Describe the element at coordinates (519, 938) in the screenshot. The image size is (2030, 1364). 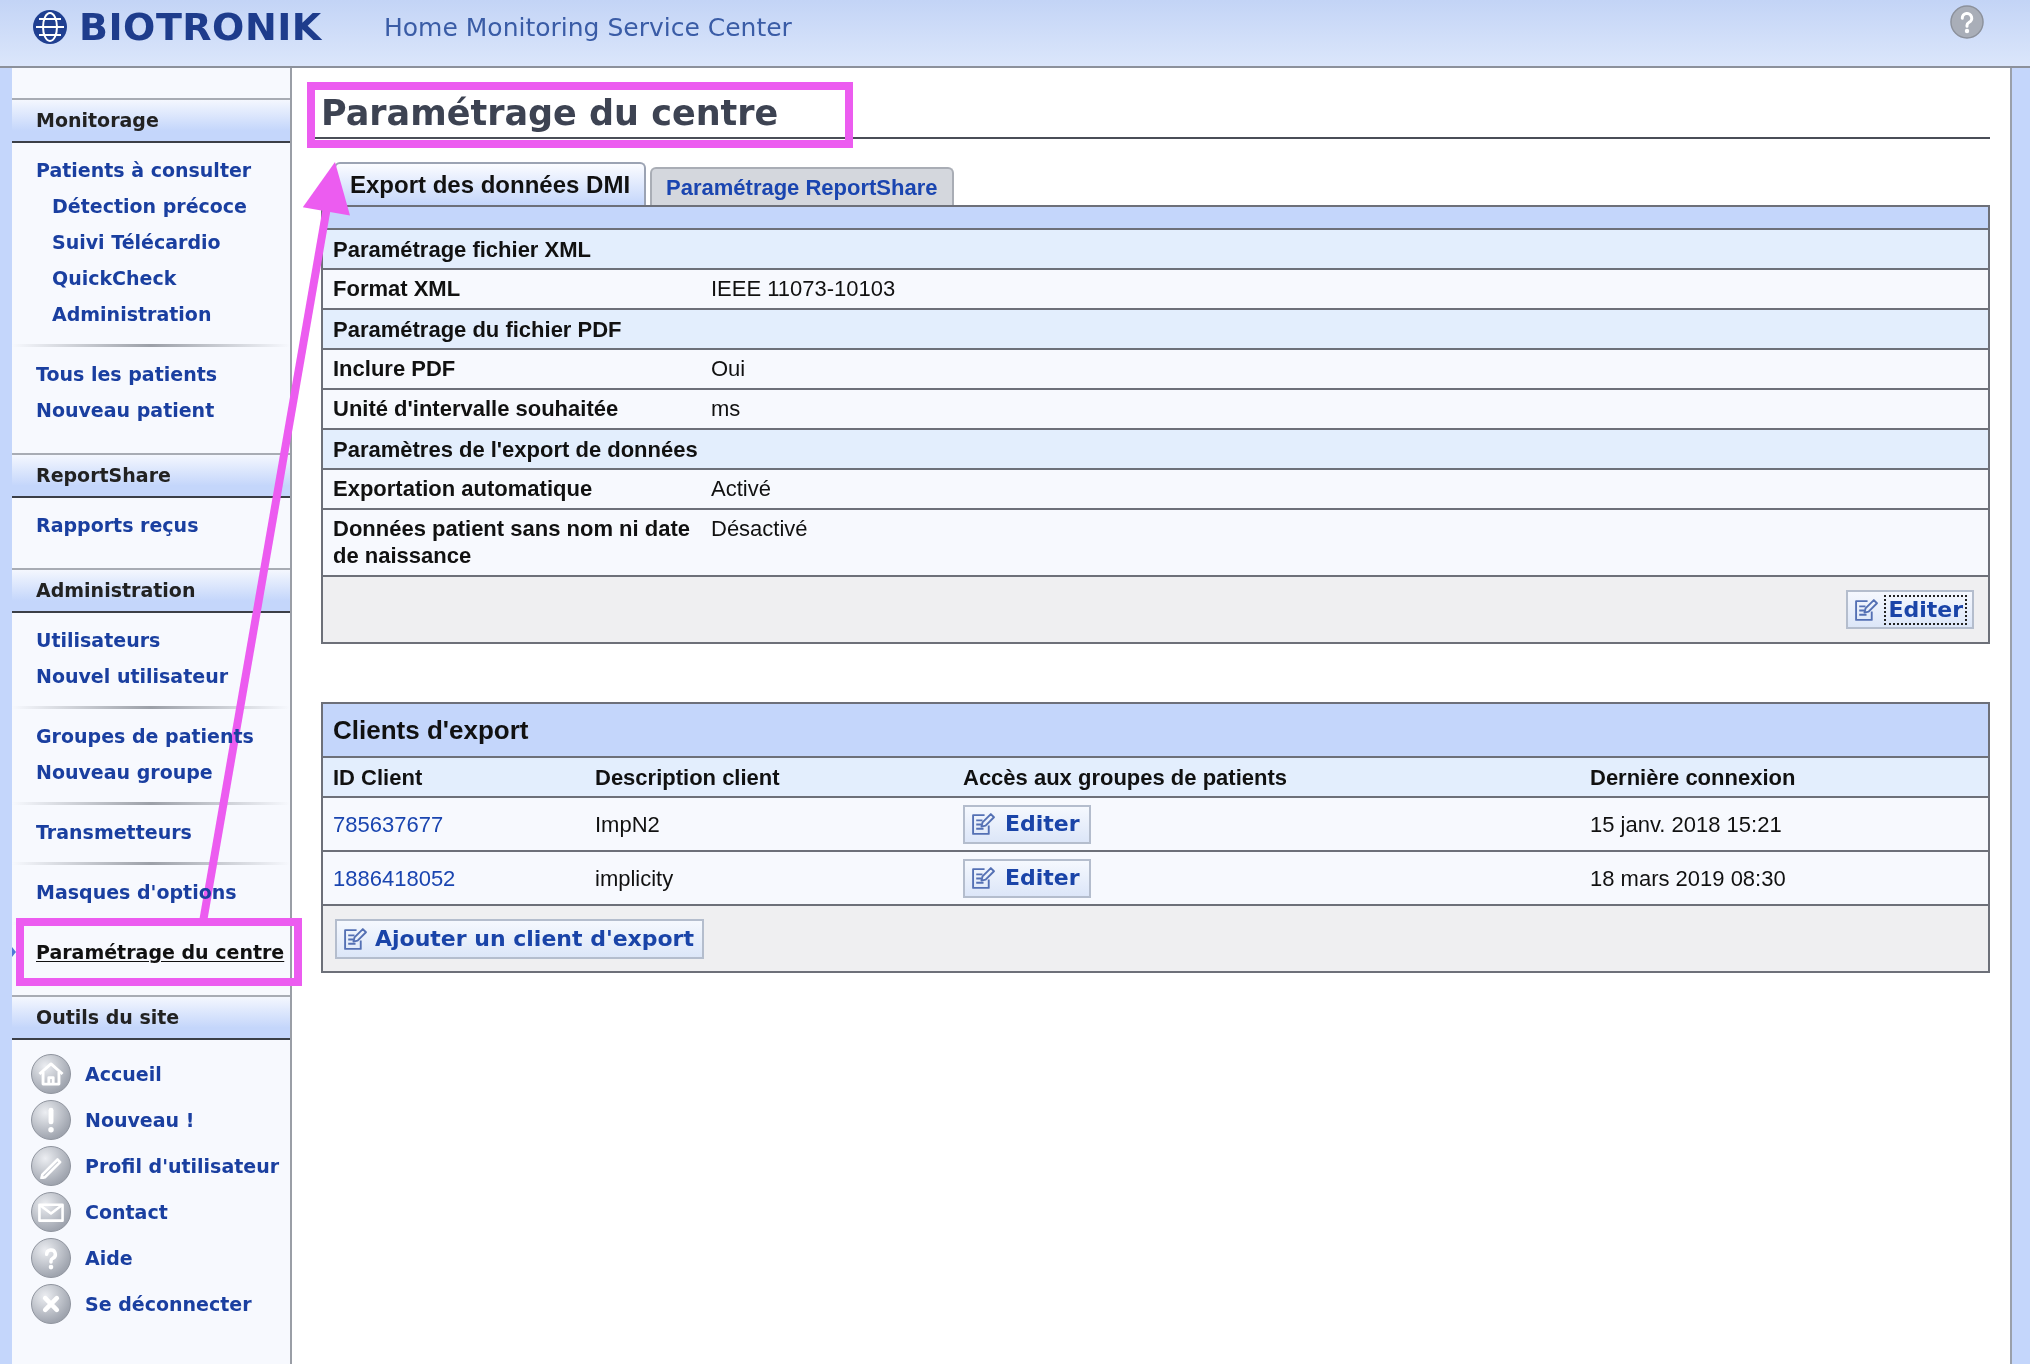
I see `add-client-button: Ajouter un client d'export` at that location.